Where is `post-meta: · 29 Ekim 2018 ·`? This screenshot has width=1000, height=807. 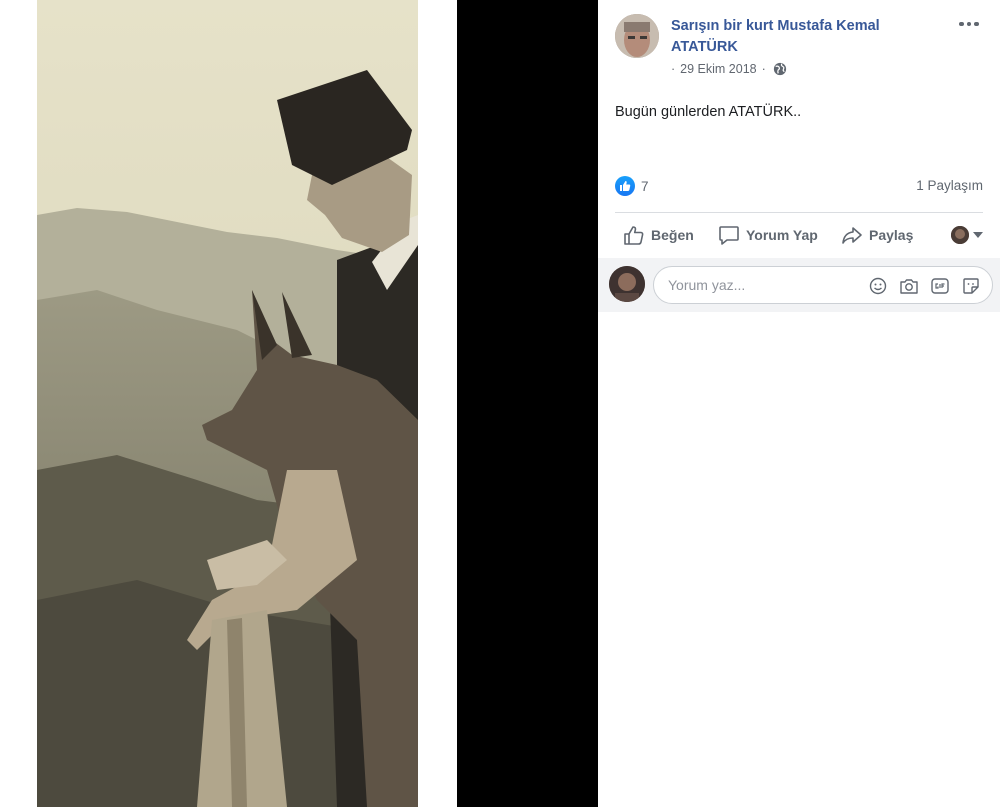
post-meta: · 29 Ekim 2018 · is located at coordinates (729, 69).